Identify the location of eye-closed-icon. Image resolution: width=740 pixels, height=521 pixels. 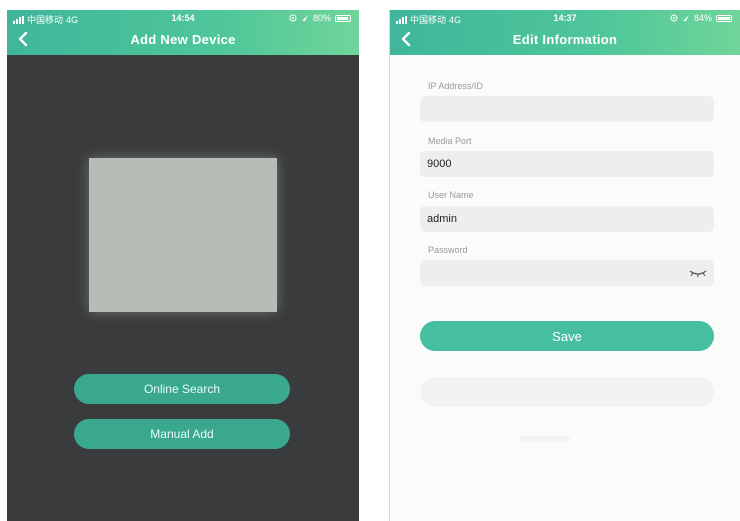
(698, 273).